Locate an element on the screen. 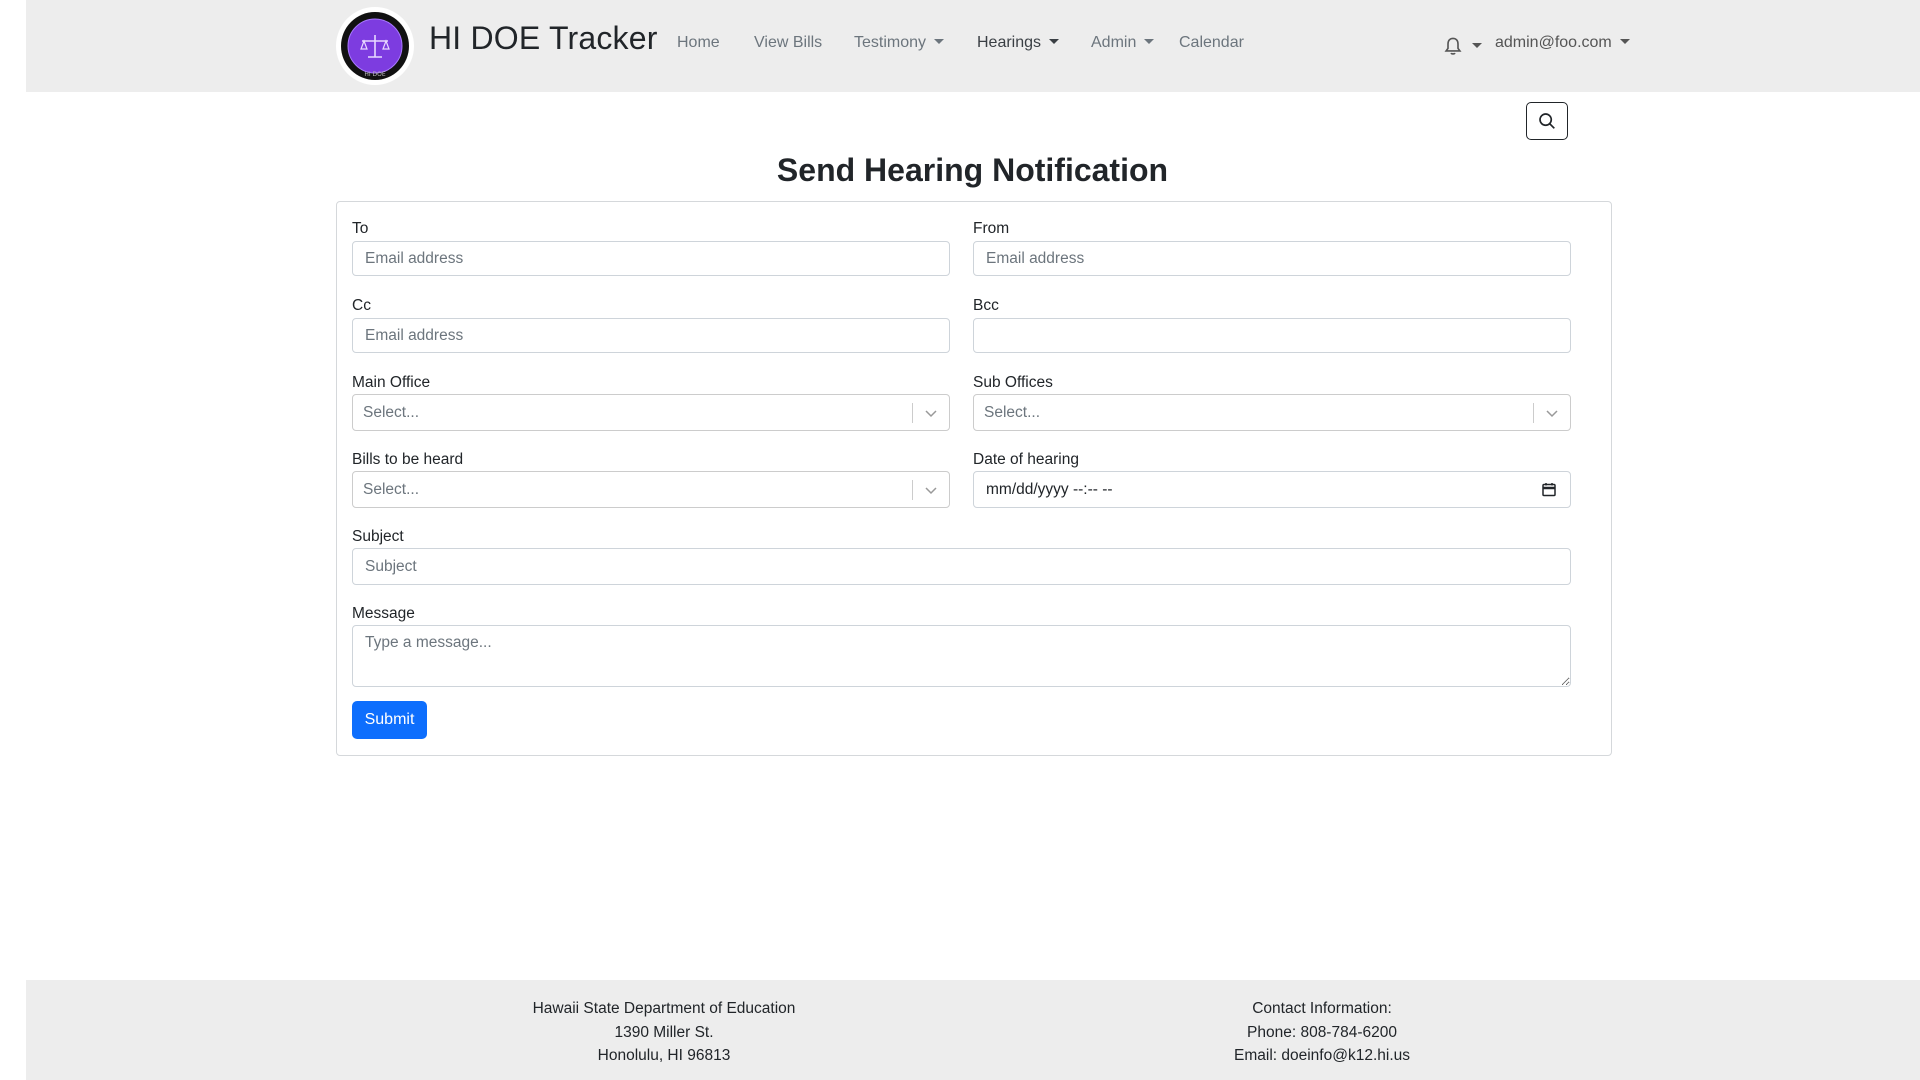 The height and width of the screenshot is (1080, 1920). nav-testimony-label: Testimony is located at coordinates (890, 42).